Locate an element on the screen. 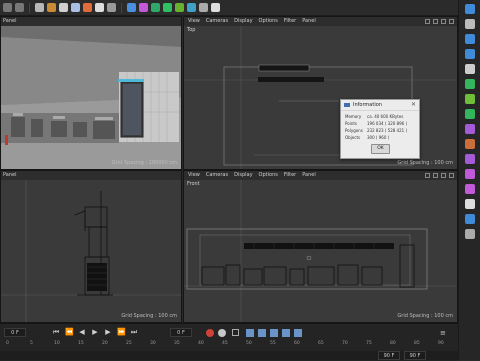 This screenshot has height=361, width=480. keyframe-icon is located at coordinates (235, 332).